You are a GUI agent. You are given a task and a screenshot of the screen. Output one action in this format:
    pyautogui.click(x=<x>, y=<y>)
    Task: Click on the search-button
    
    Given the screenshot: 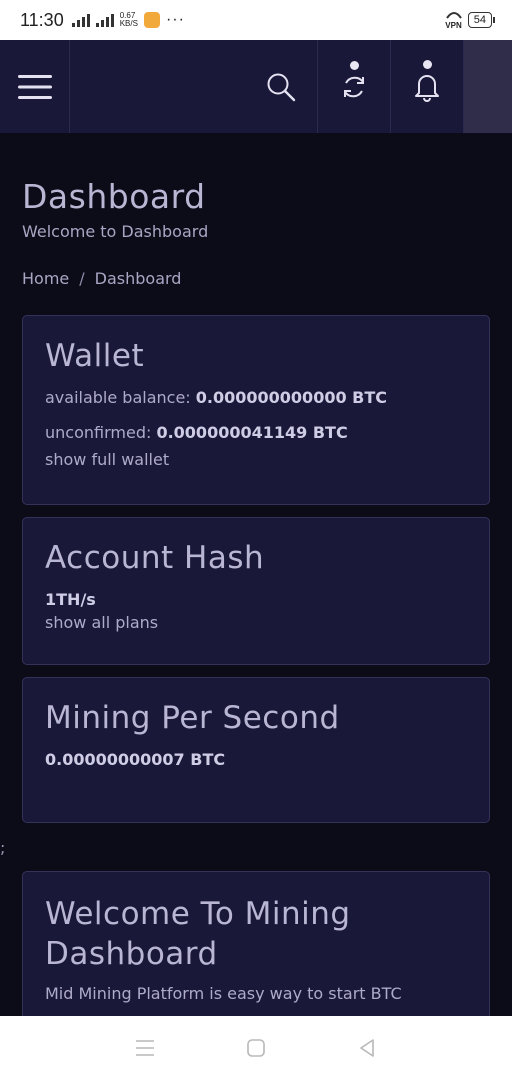 What is the action you would take?
    pyautogui.click(x=281, y=86)
    